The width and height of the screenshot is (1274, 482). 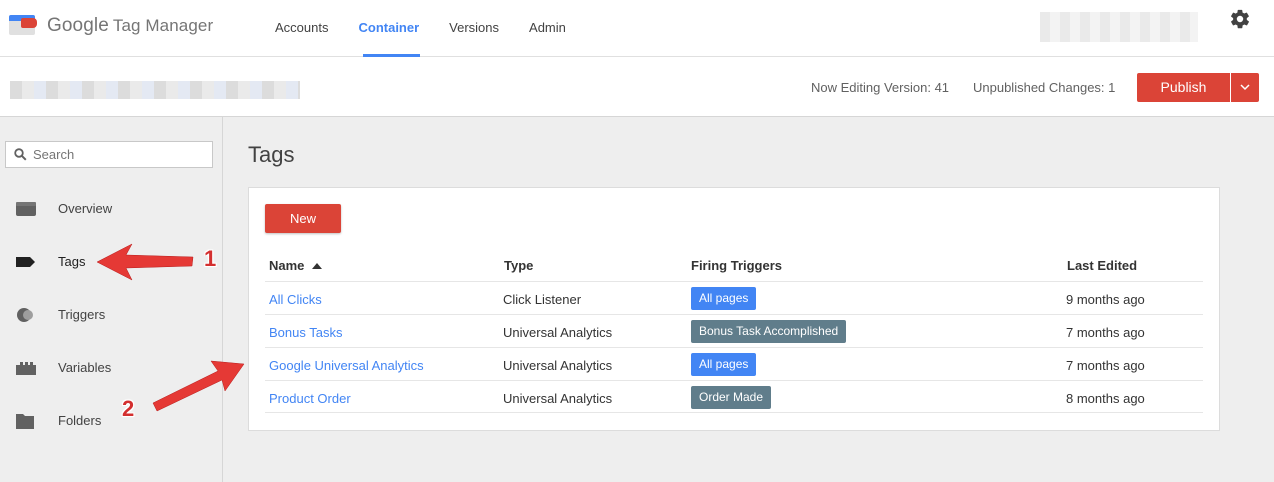 What do you see at coordinates (25, 262) in the screenshot?
I see `tag-icon` at bounding box center [25, 262].